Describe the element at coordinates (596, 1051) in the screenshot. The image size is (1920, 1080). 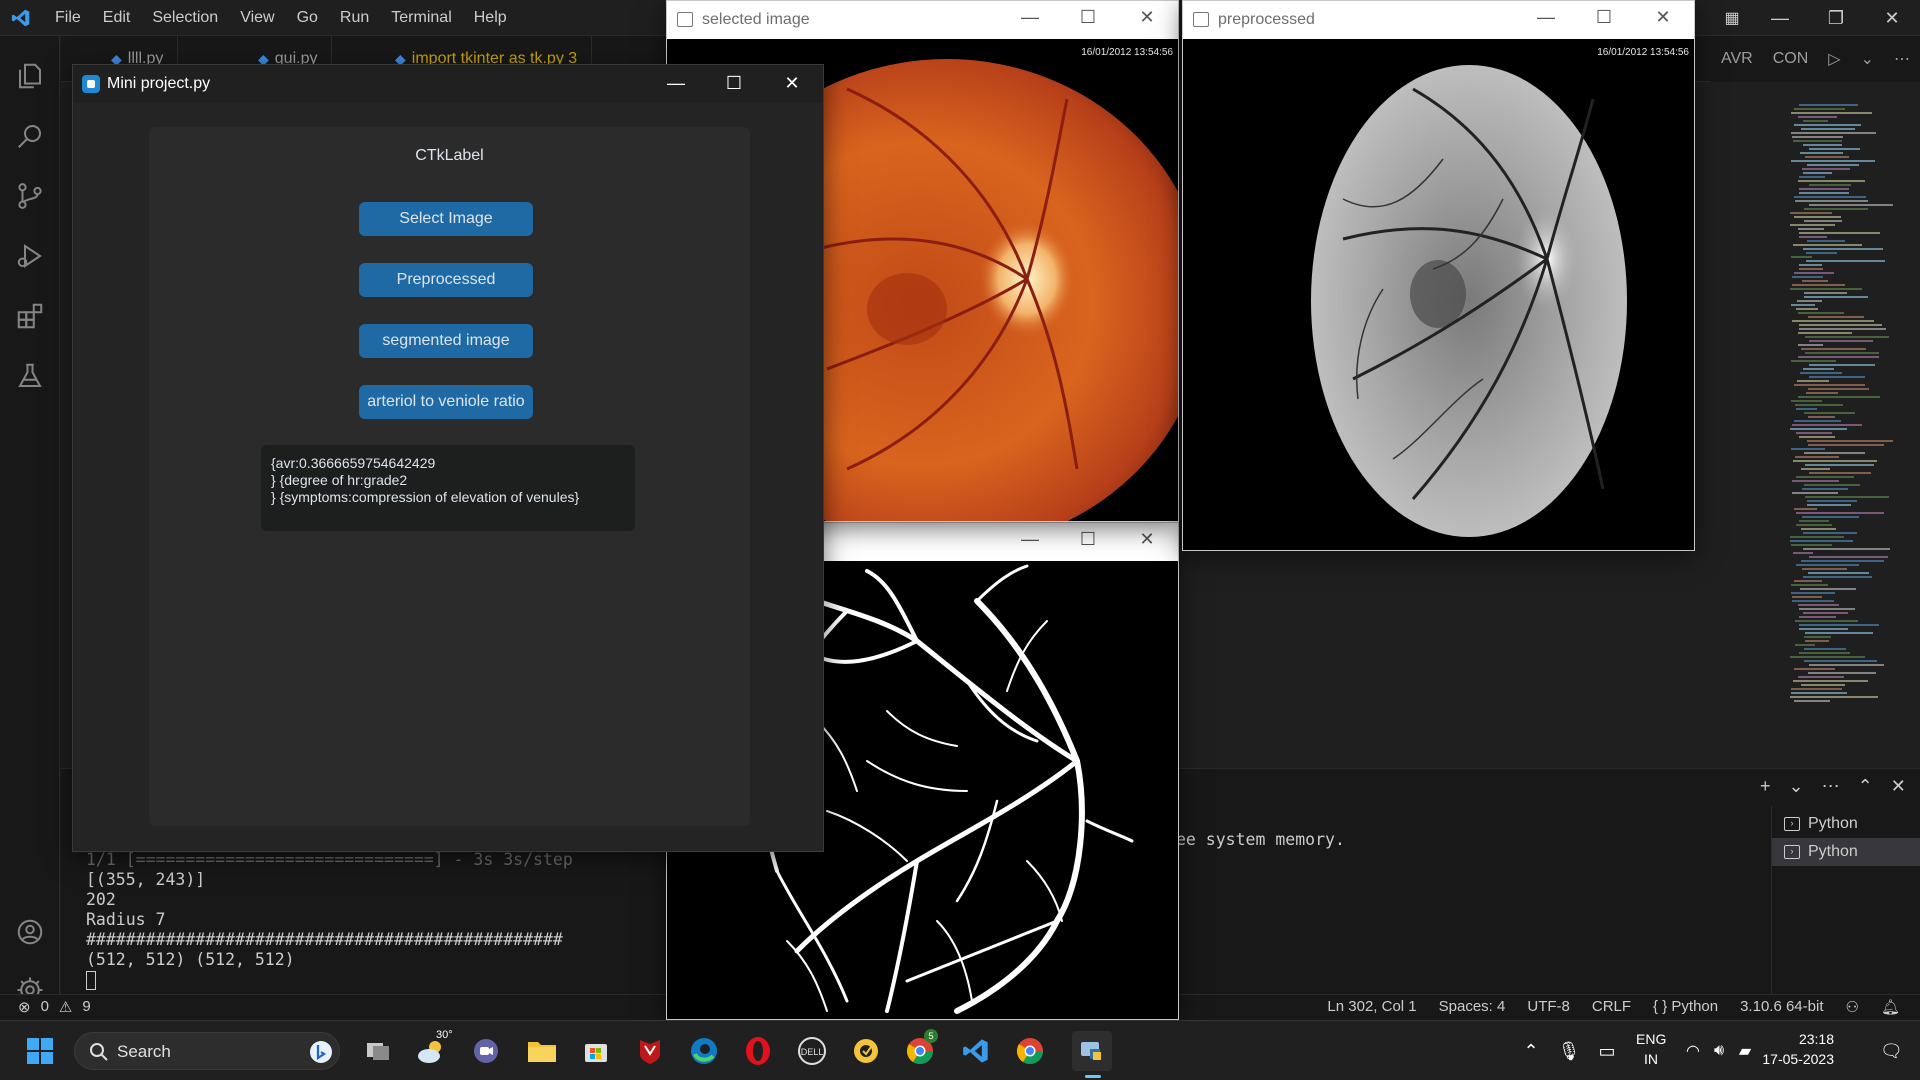
I see `microsoft-store-icon` at that location.